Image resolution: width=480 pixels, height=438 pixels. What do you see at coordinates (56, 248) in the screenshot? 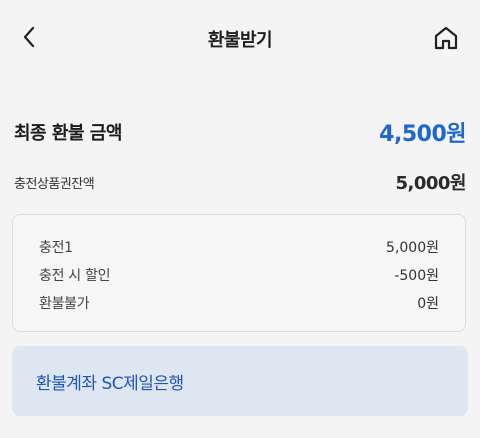
I see `breakdown-label: 충전1` at bounding box center [56, 248].